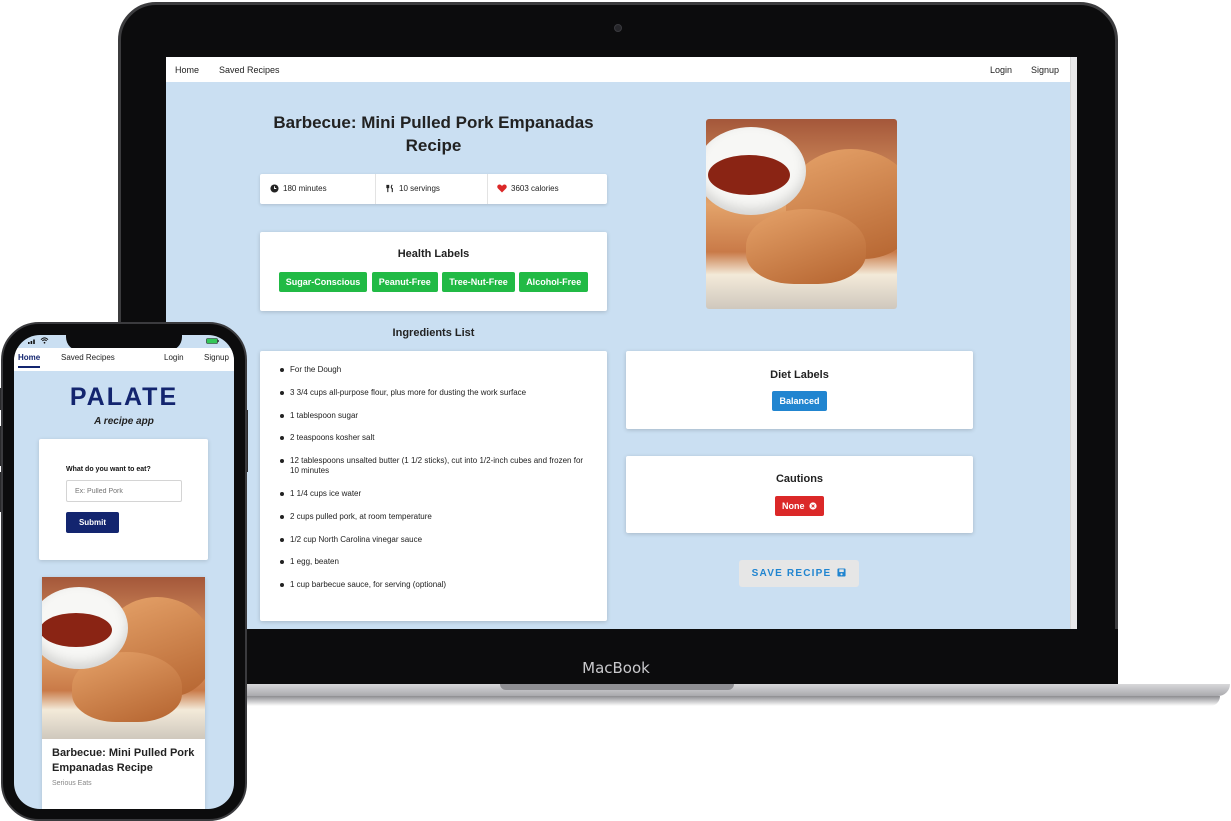 This screenshot has height=821, width=1231. I want to click on status-bar-right, so click(212, 342).